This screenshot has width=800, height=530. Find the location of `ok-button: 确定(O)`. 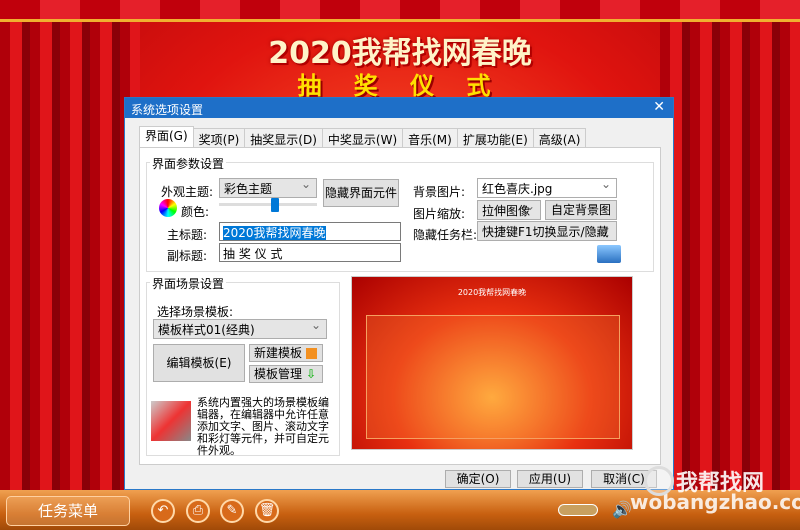

ok-button: 确定(O) is located at coordinates (478, 479).